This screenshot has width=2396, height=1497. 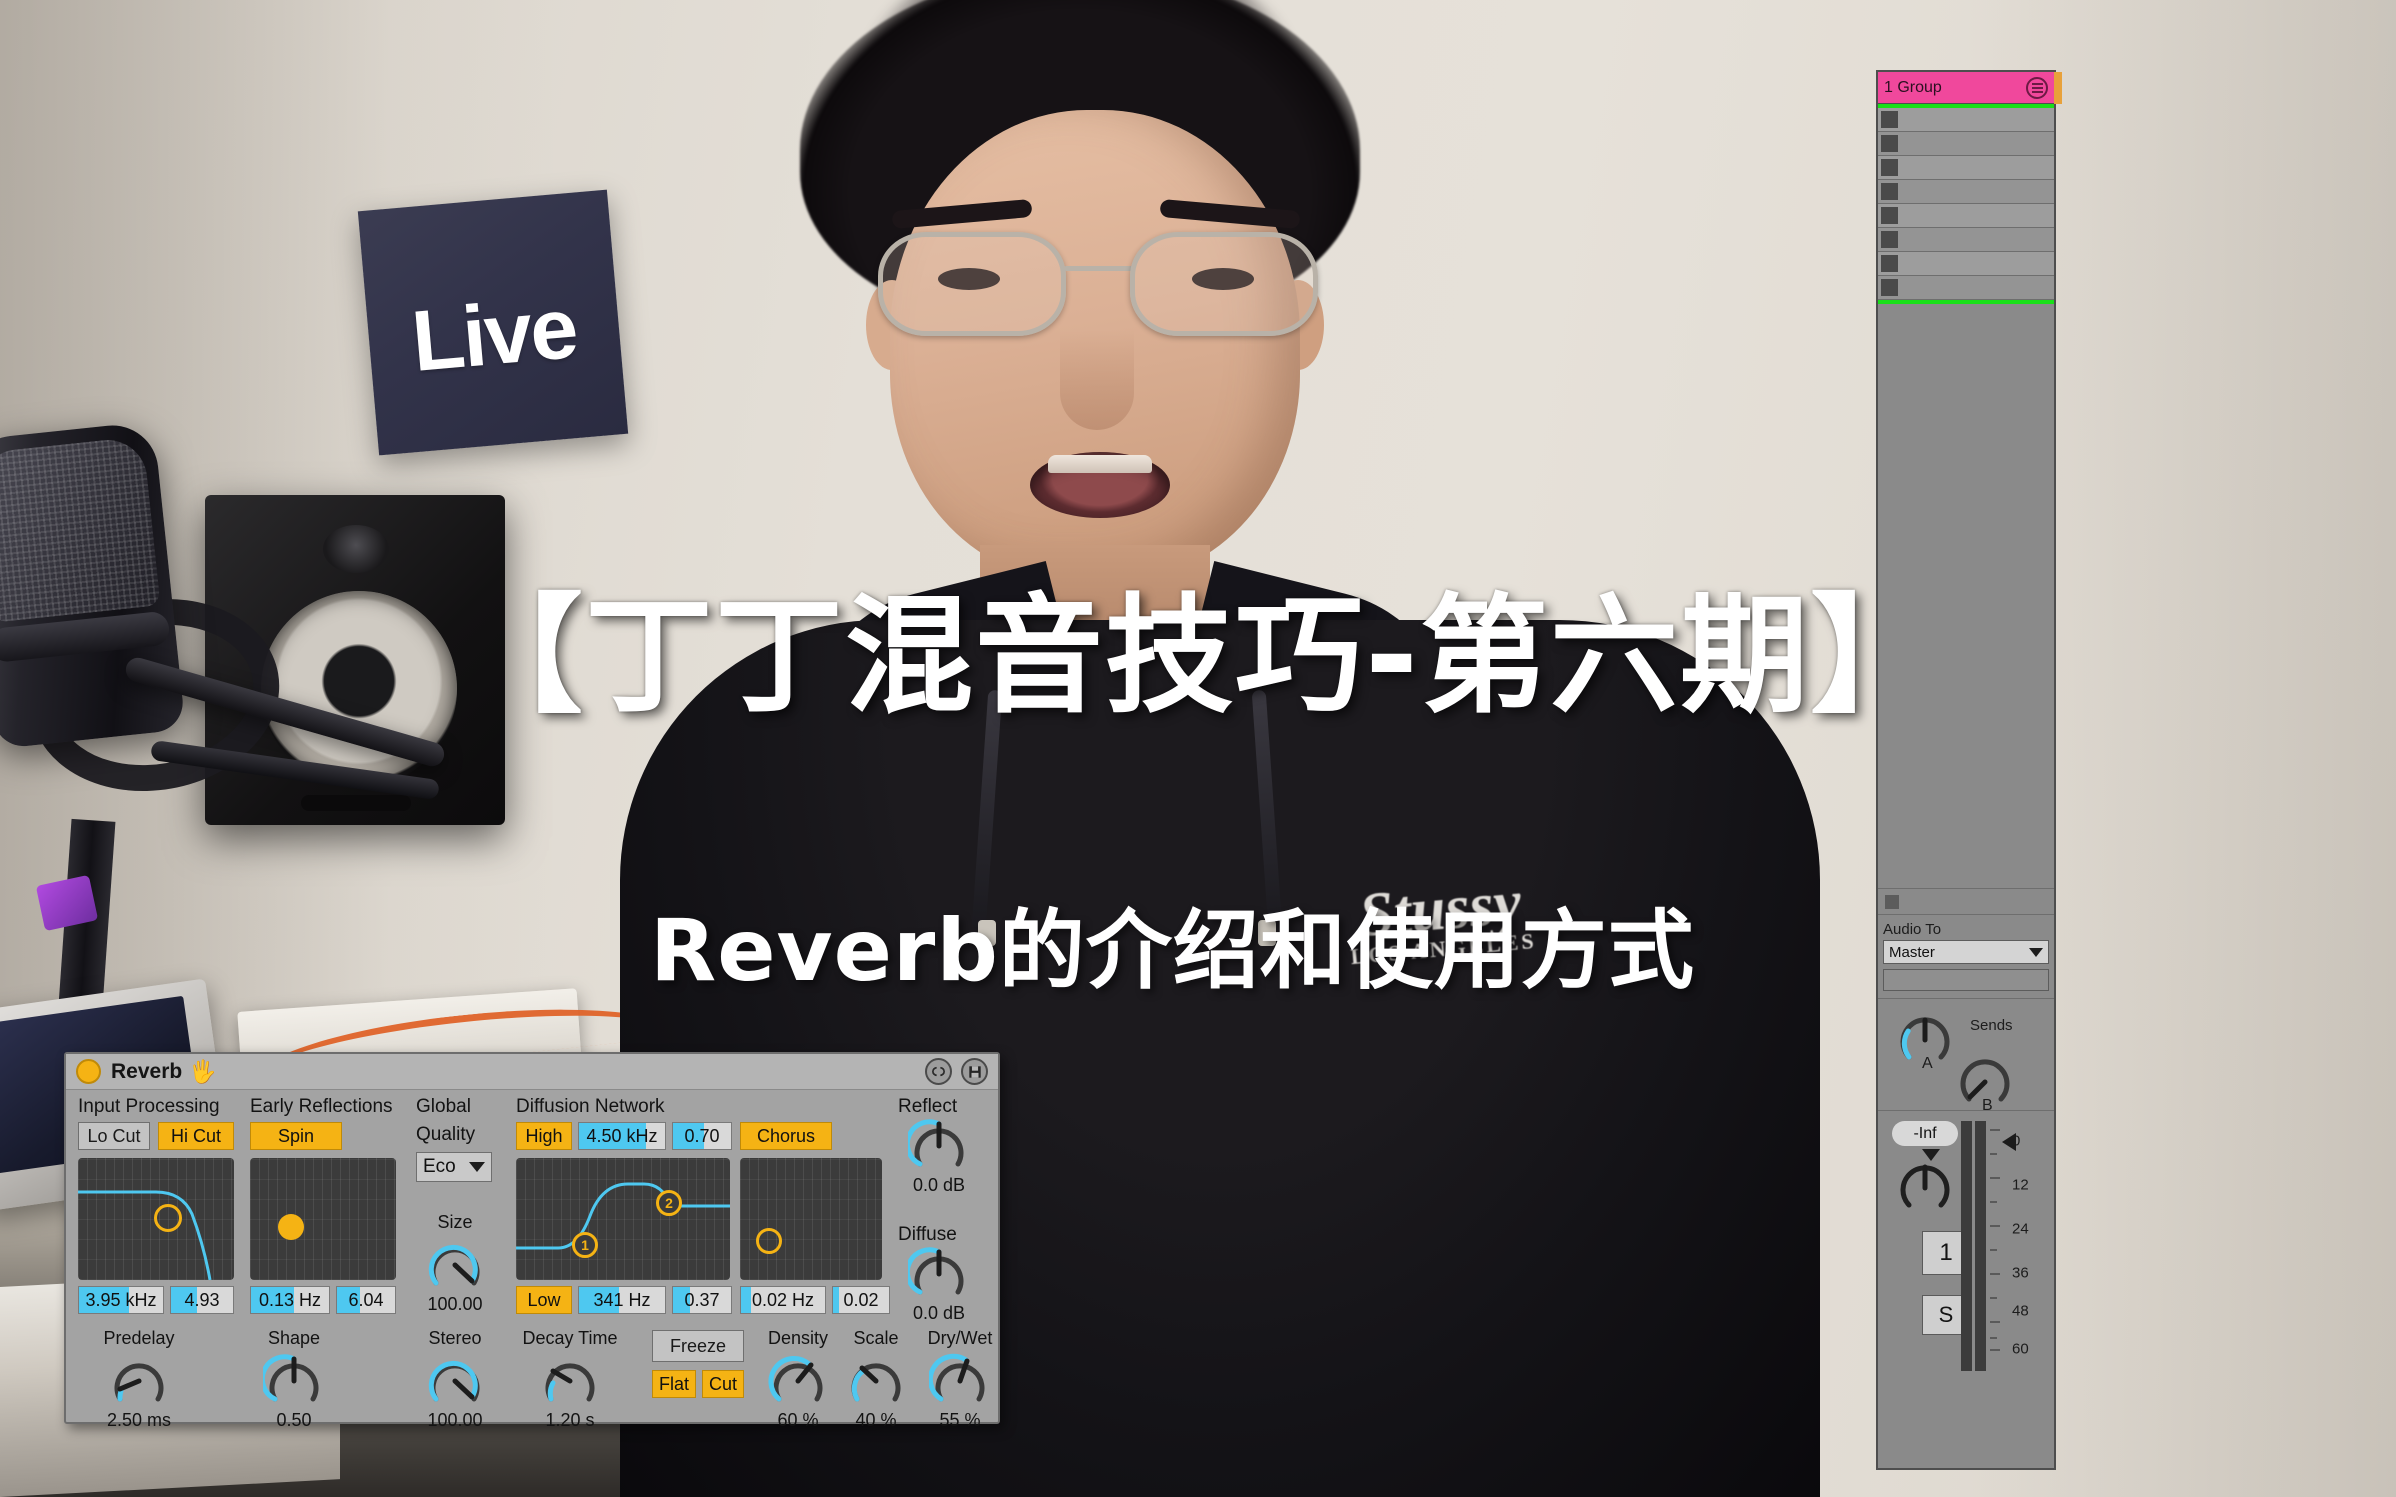 I want to click on diffusion-eq-graph: 1 2, so click(x=623, y=1219).